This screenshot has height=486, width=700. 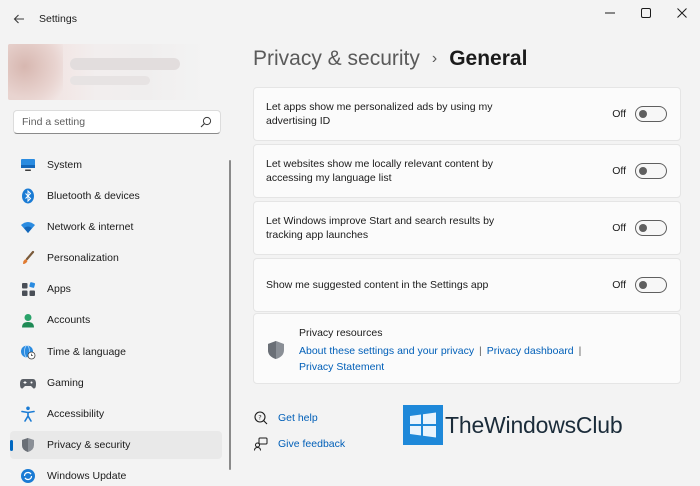 I want to click on sidebar-item-system: System, so click(x=116, y=165).